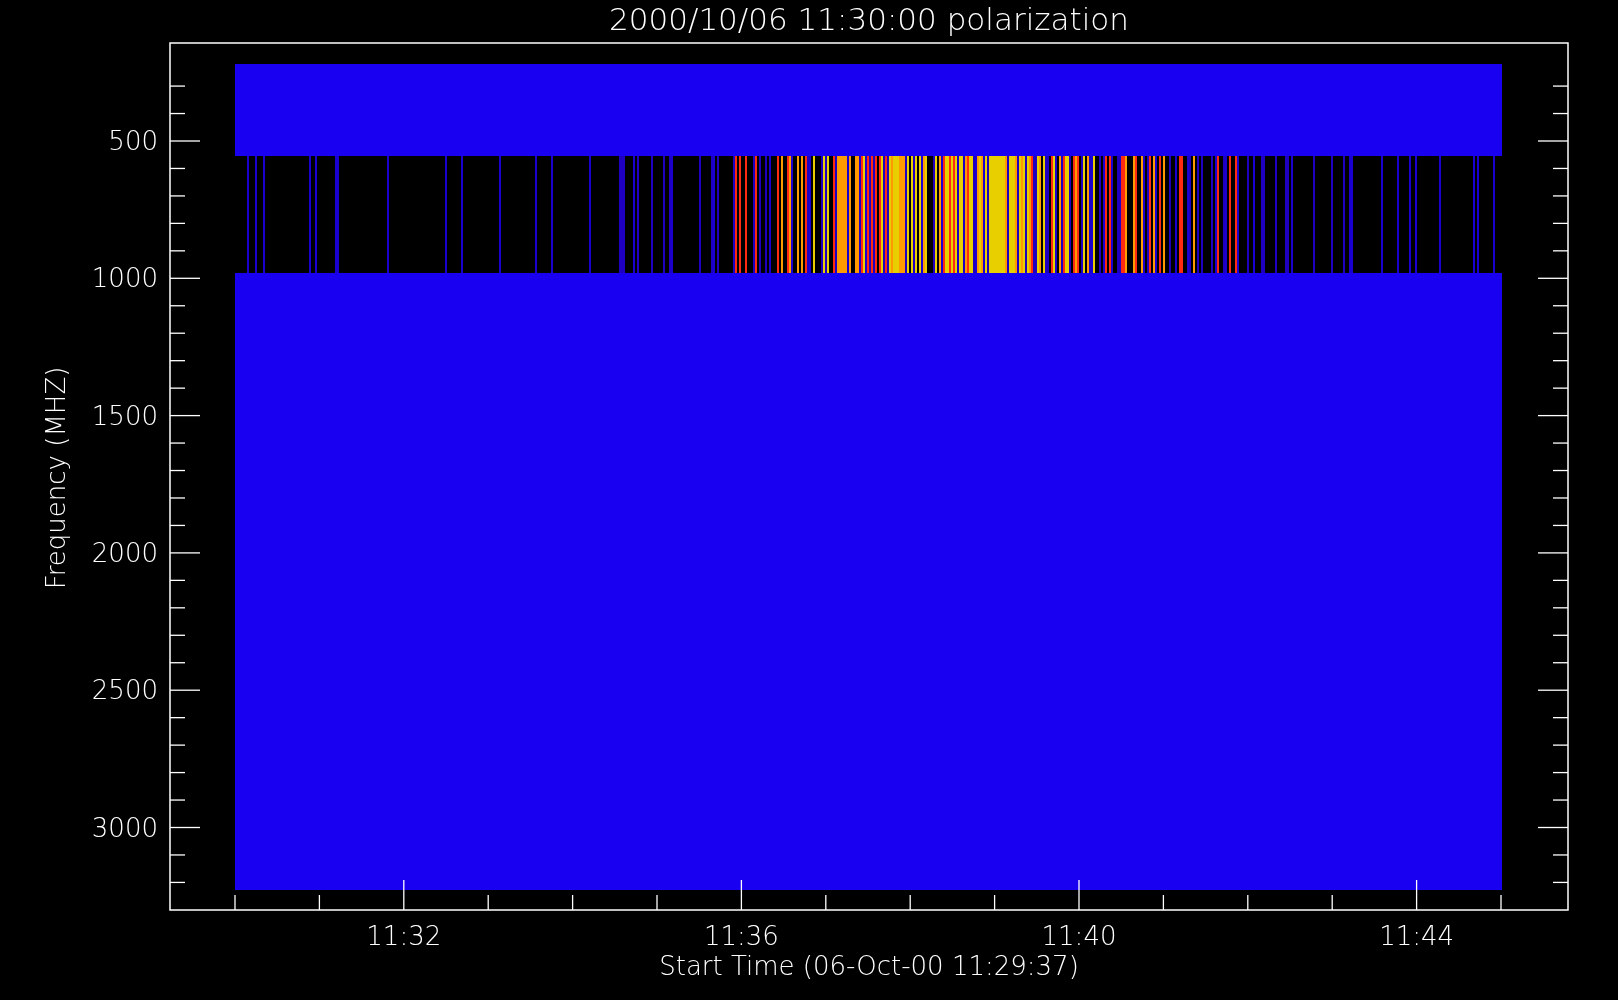 This screenshot has height=1000, width=1618. I want to click on tick-label: 2500, so click(124, 690).